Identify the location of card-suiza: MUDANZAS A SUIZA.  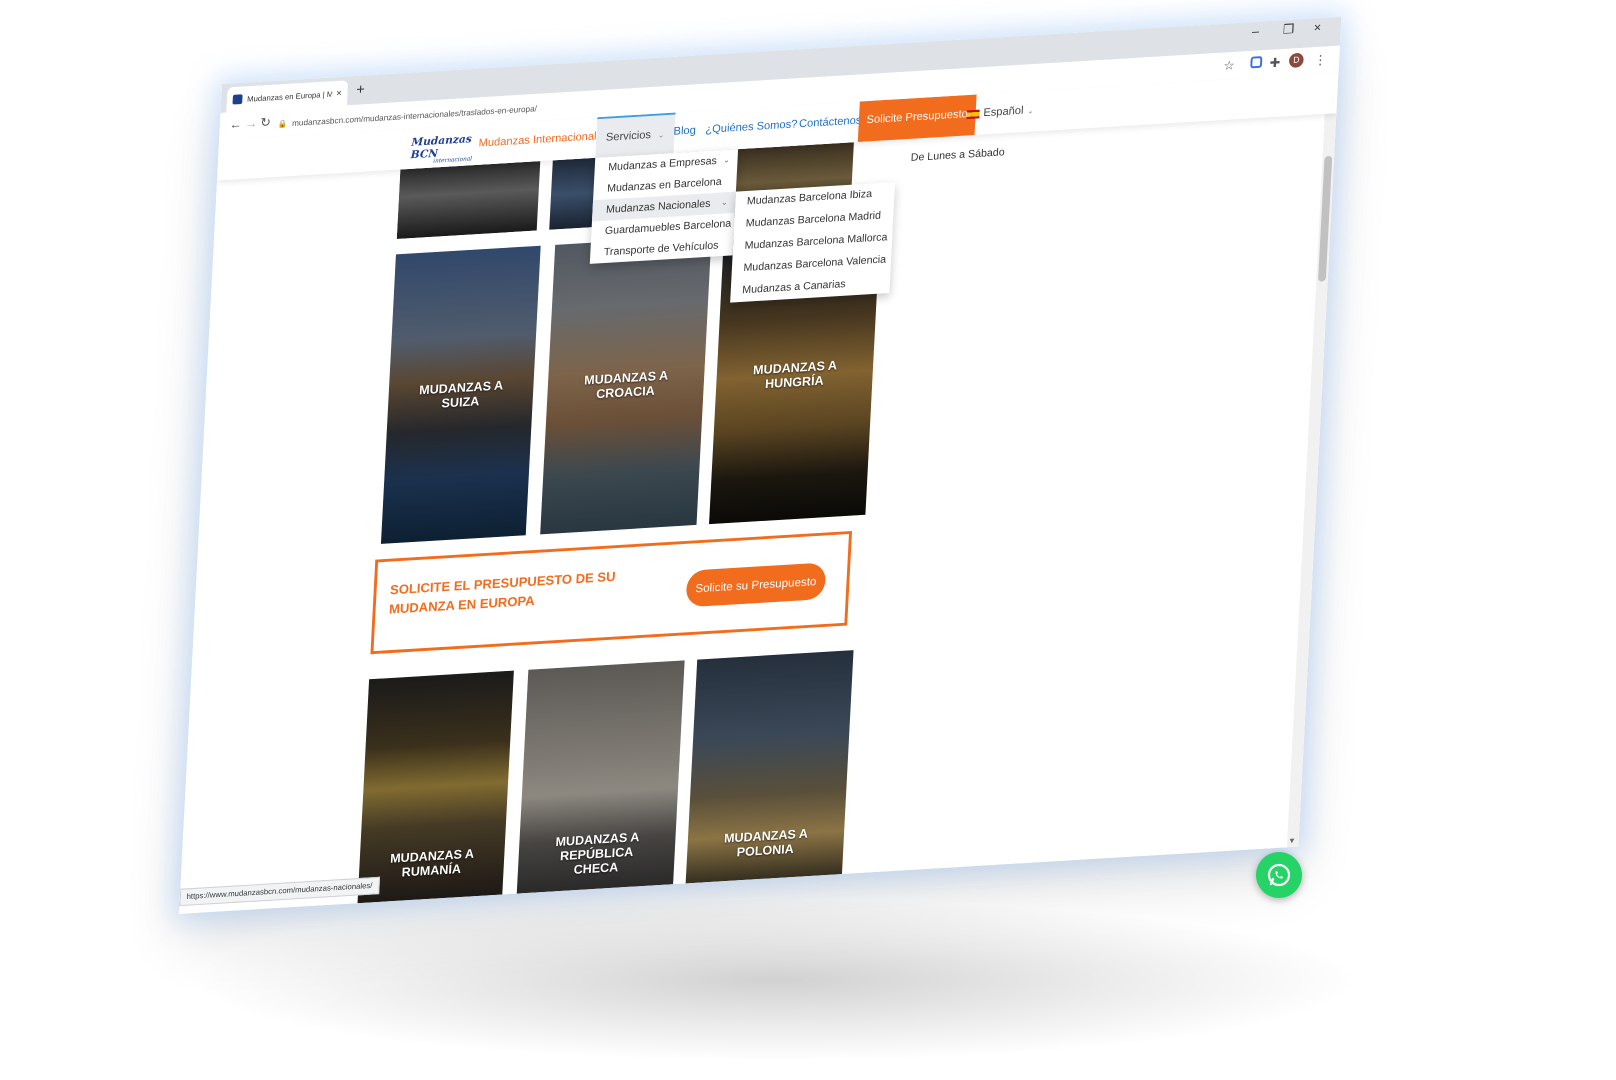
(460, 394).